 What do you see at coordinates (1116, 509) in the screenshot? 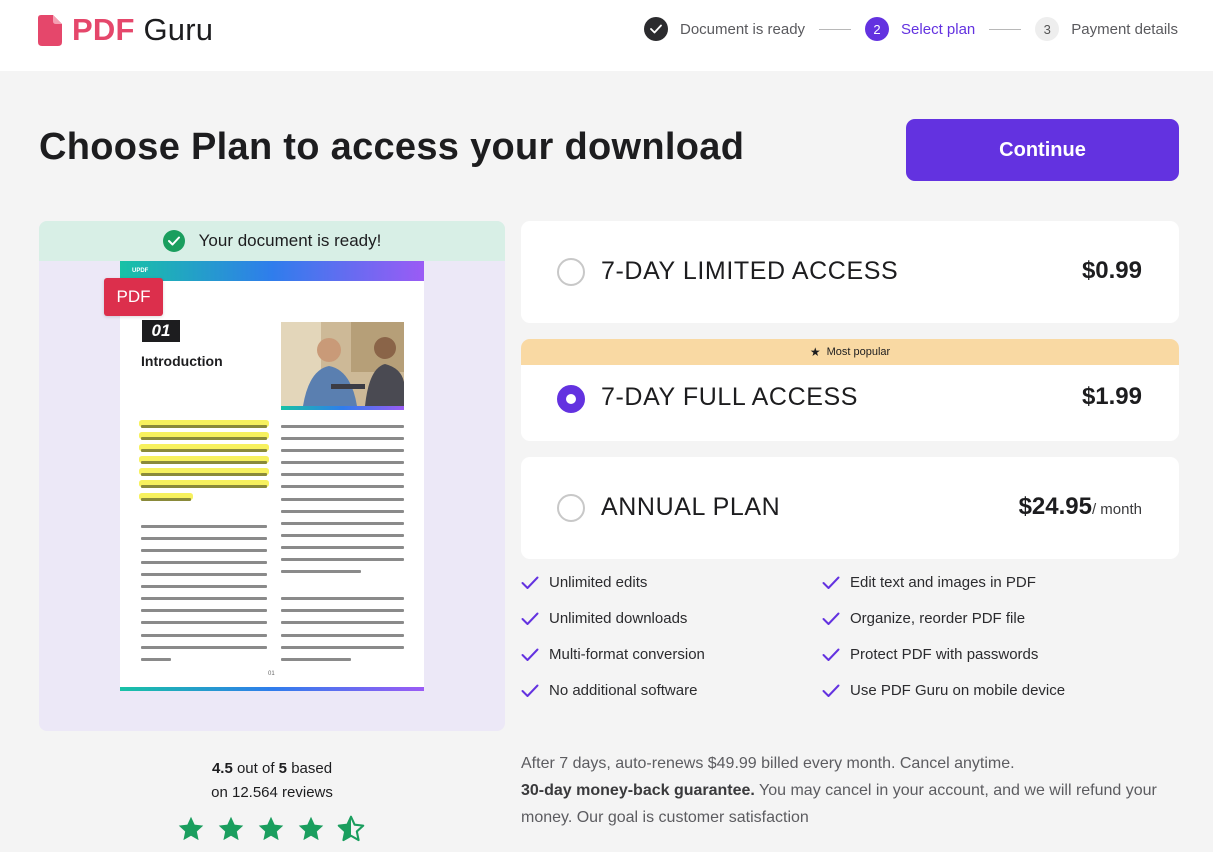
I see `plan-price-period: / month` at bounding box center [1116, 509].